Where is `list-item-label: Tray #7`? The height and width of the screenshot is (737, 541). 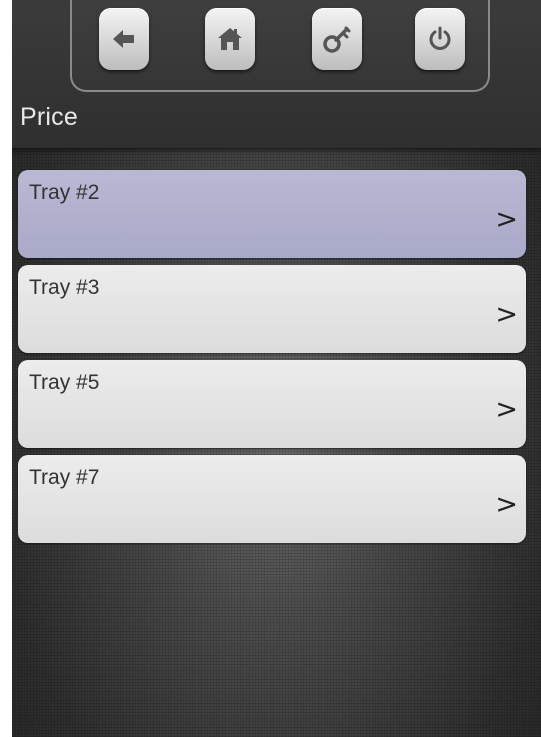
list-item-label: Tray #7 is located at coordinates (64, 477).